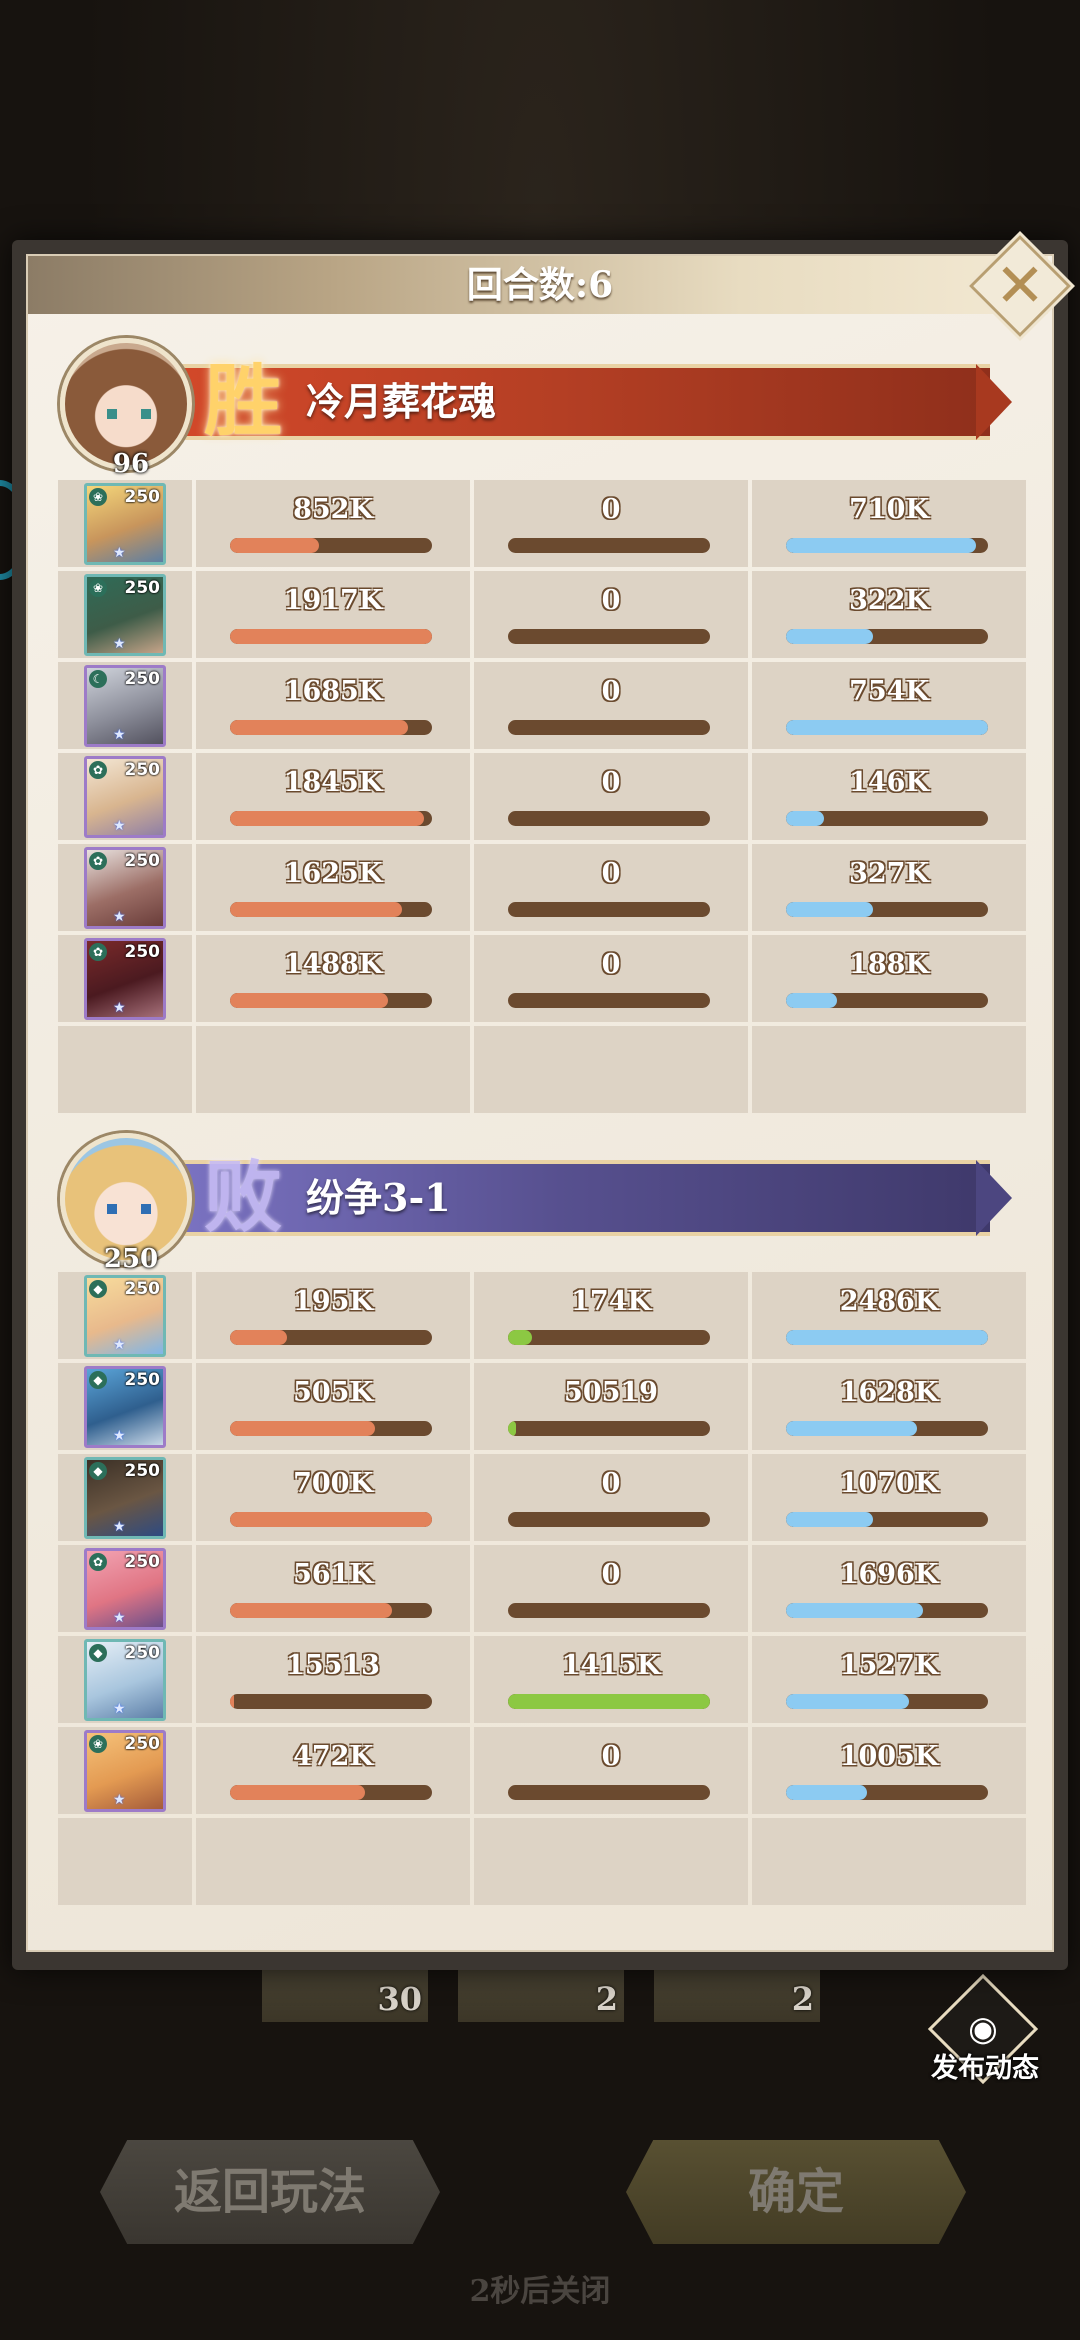  Describe the element at coordinates (243, 1197) in the screenshot. I see `result-label: 败` at that location.